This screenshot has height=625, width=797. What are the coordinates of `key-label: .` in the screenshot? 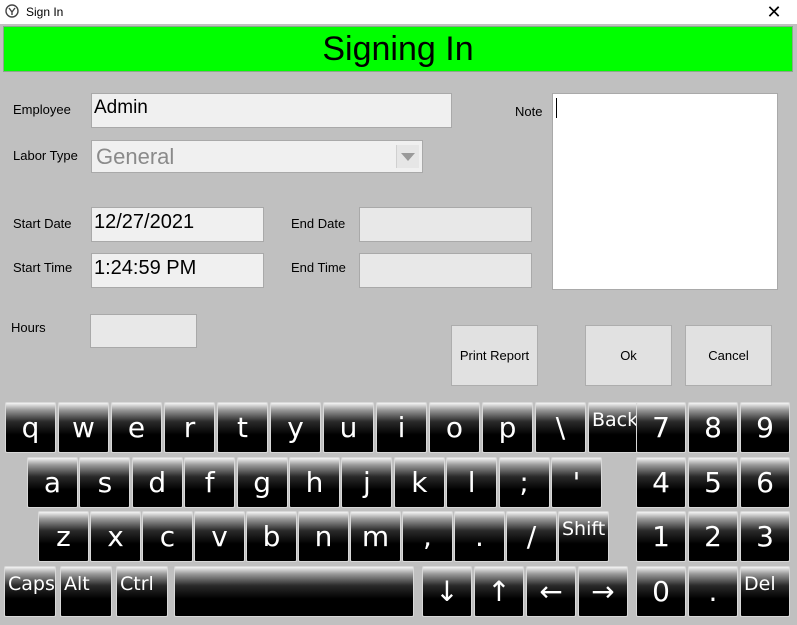 It's located at (479, 536).